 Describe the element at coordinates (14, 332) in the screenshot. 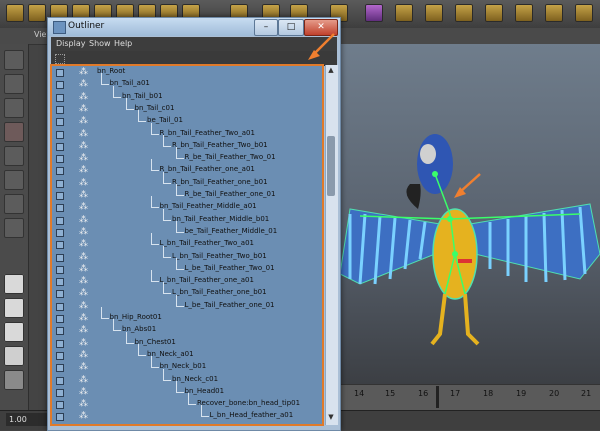

I see `side-by-side-layout-icon` at that location.